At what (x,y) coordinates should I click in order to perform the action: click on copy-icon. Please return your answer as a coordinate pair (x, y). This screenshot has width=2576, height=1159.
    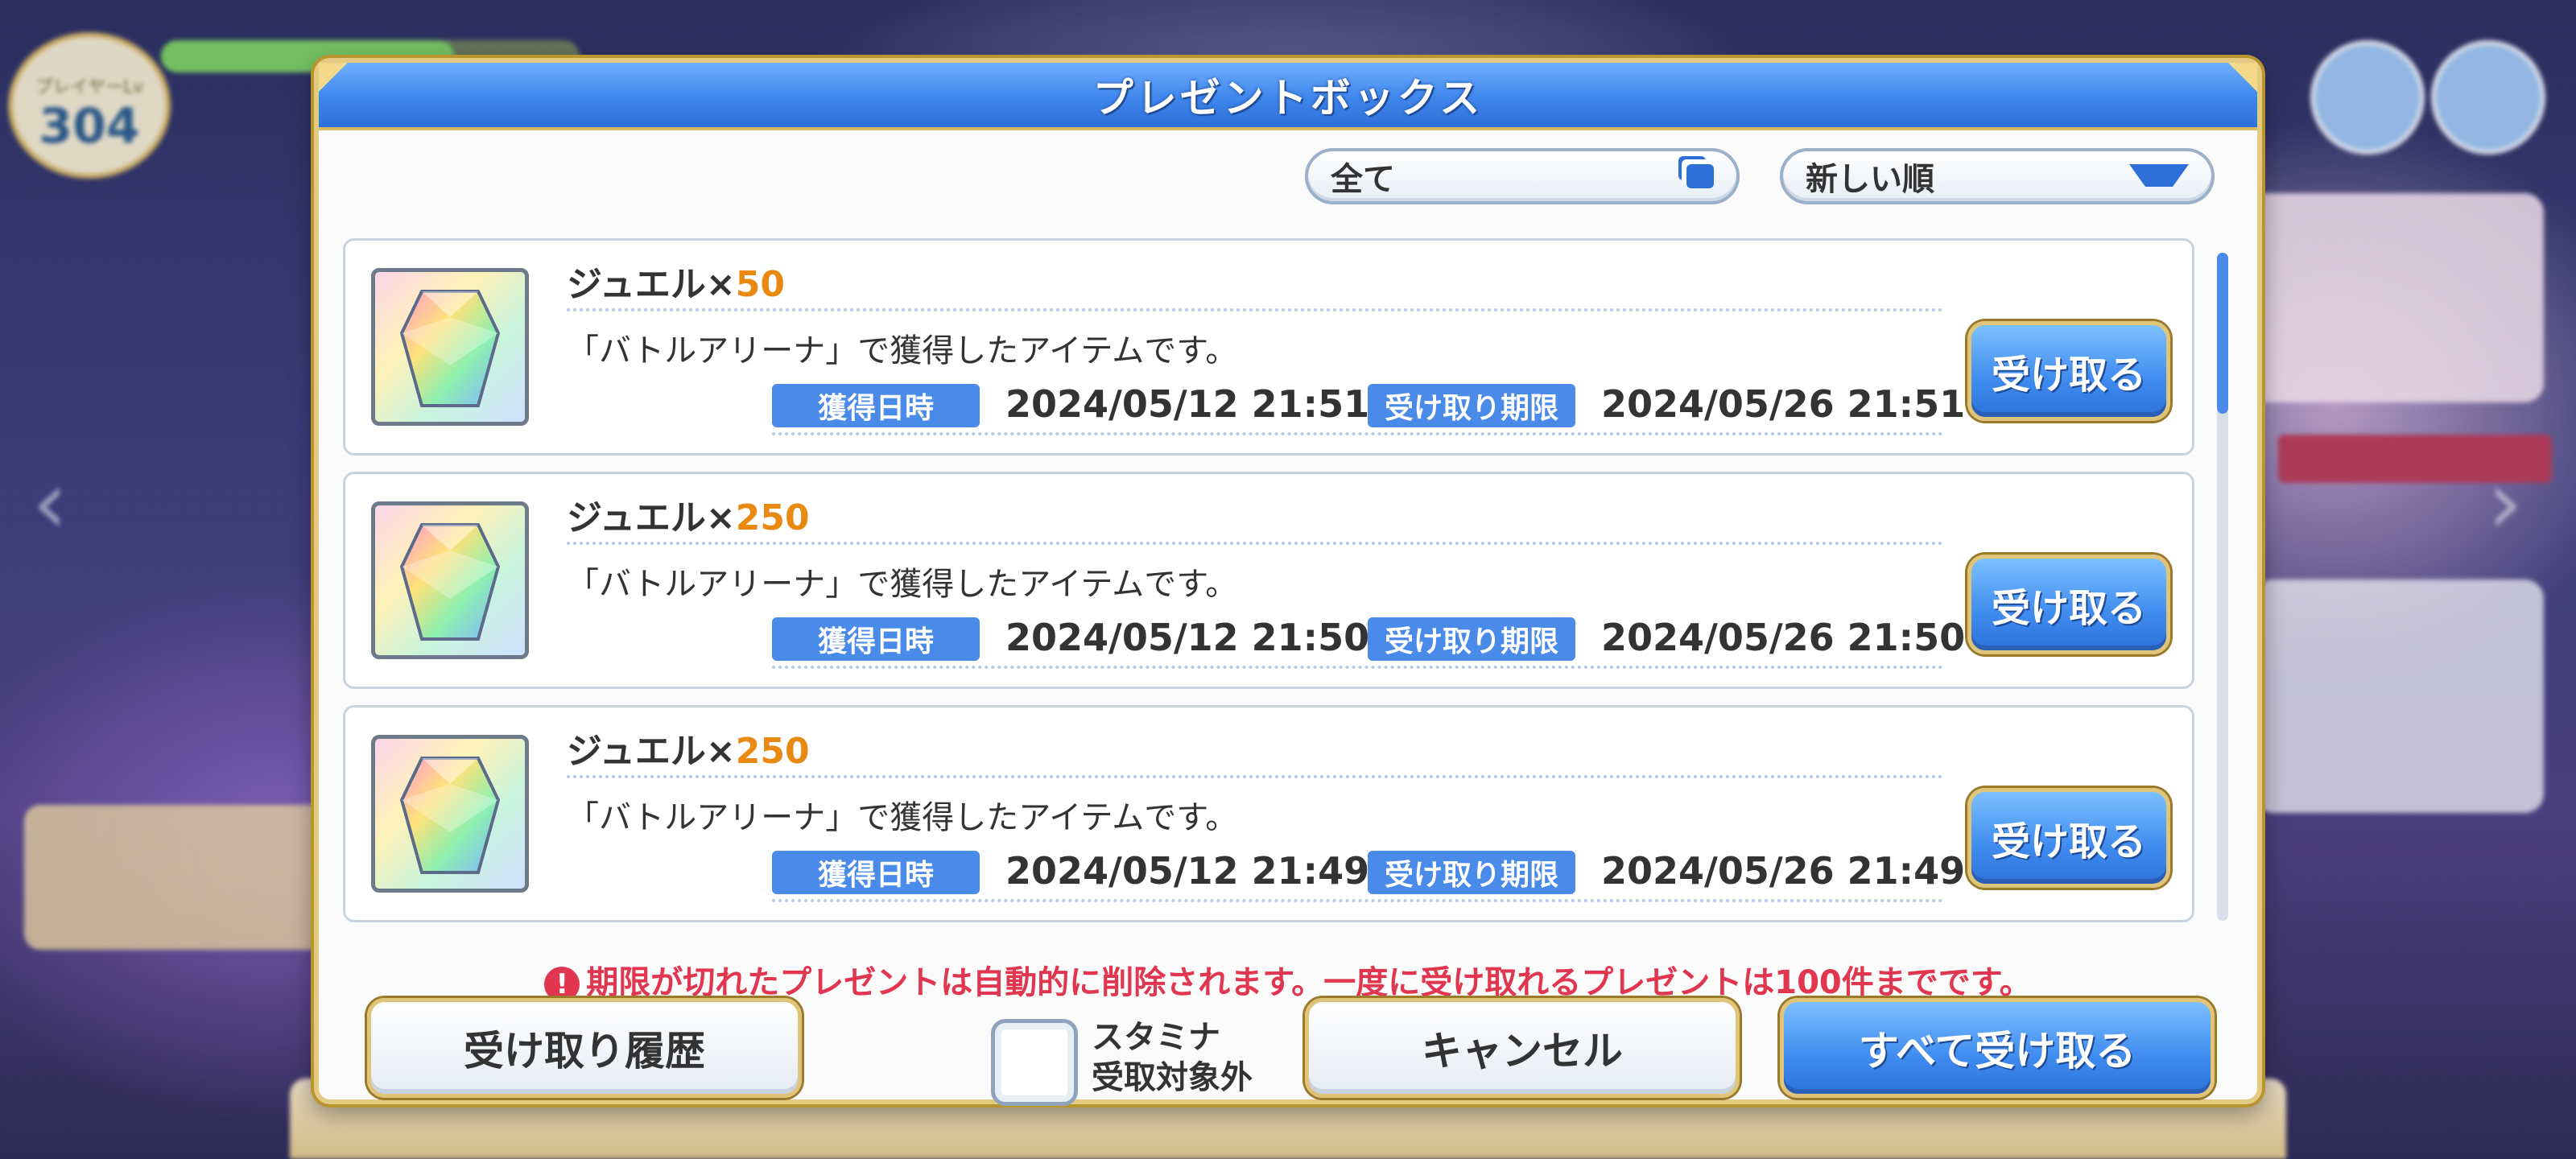
    Looking at the image, I should click on (1700, 176).